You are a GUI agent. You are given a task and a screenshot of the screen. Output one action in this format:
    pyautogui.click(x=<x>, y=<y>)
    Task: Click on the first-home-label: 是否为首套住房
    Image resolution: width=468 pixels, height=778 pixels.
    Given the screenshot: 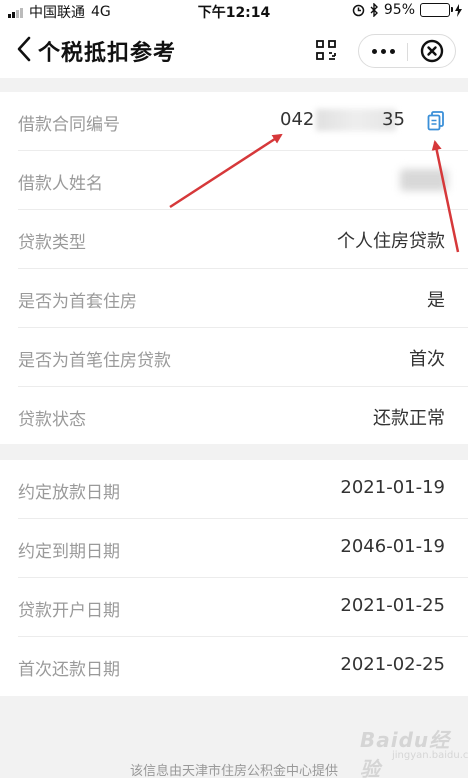 What is the action you would take?
    pyautogui.click(x=77, y=302)
    